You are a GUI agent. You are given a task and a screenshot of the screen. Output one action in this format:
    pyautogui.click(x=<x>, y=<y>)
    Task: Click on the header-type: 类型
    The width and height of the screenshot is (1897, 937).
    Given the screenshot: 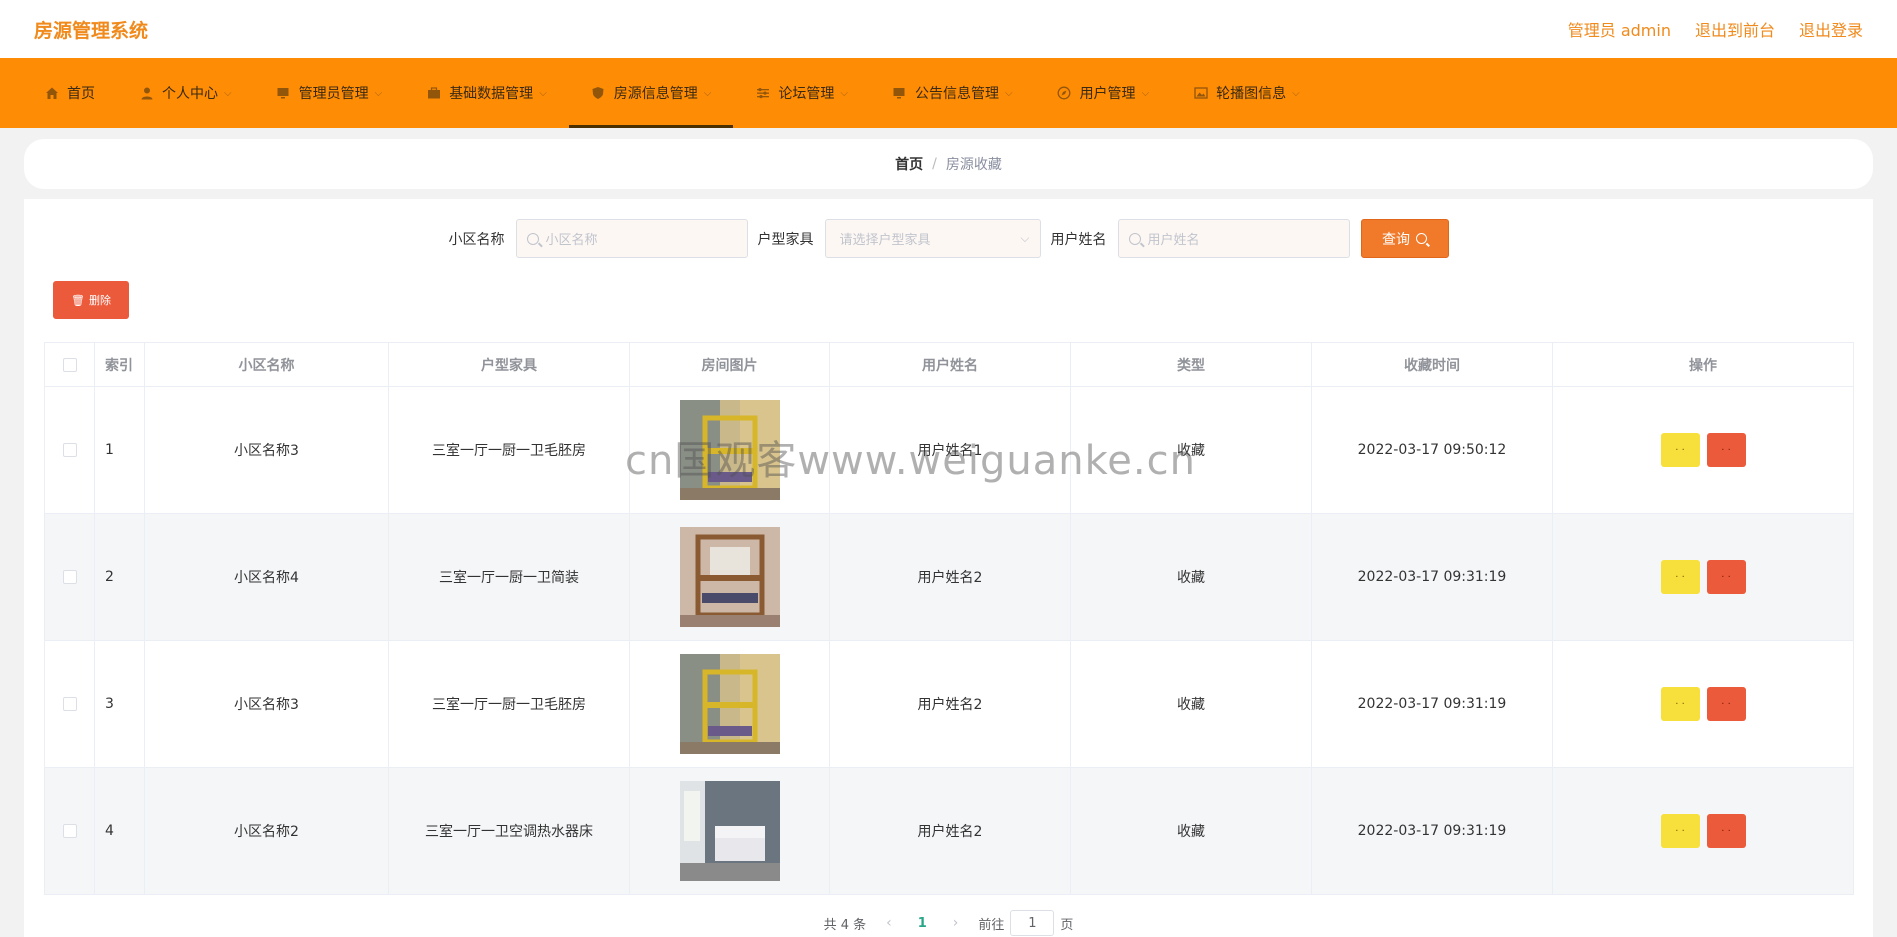 What is the action you would take?
    pyautogui.click(x=1191, y=364)
    